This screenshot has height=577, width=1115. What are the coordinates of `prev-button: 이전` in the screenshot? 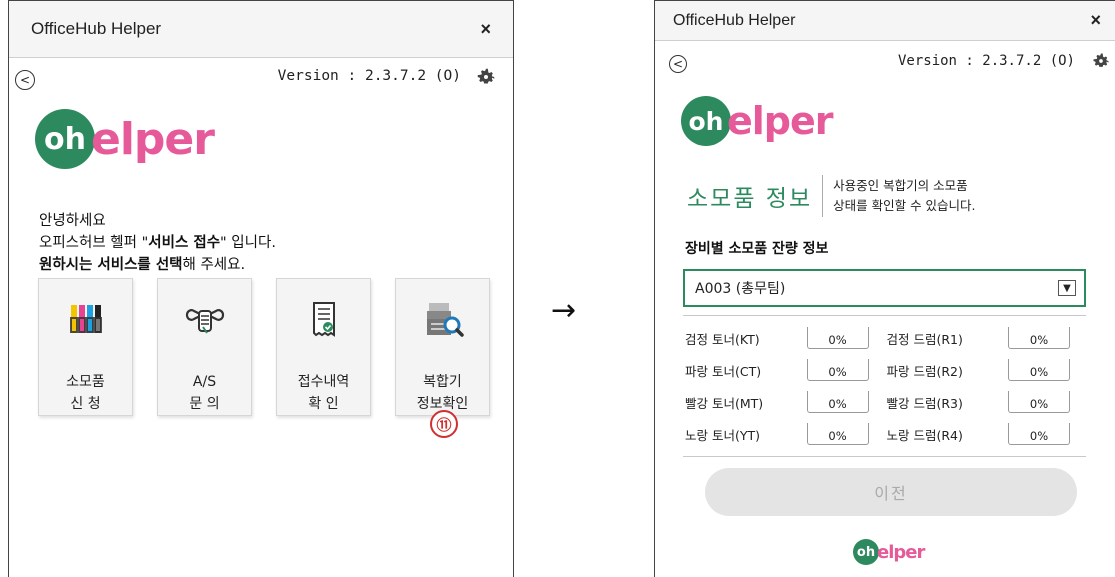 It's located at (891, 492).